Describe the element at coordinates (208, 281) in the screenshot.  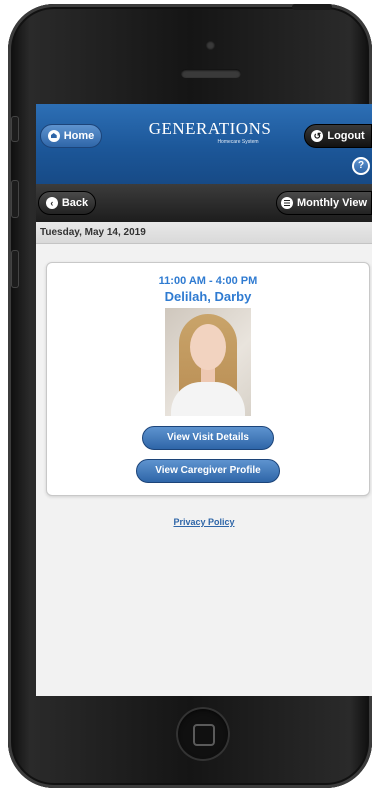
I see `visit-time: 11:00 AM - 4:00 PM` at that location.